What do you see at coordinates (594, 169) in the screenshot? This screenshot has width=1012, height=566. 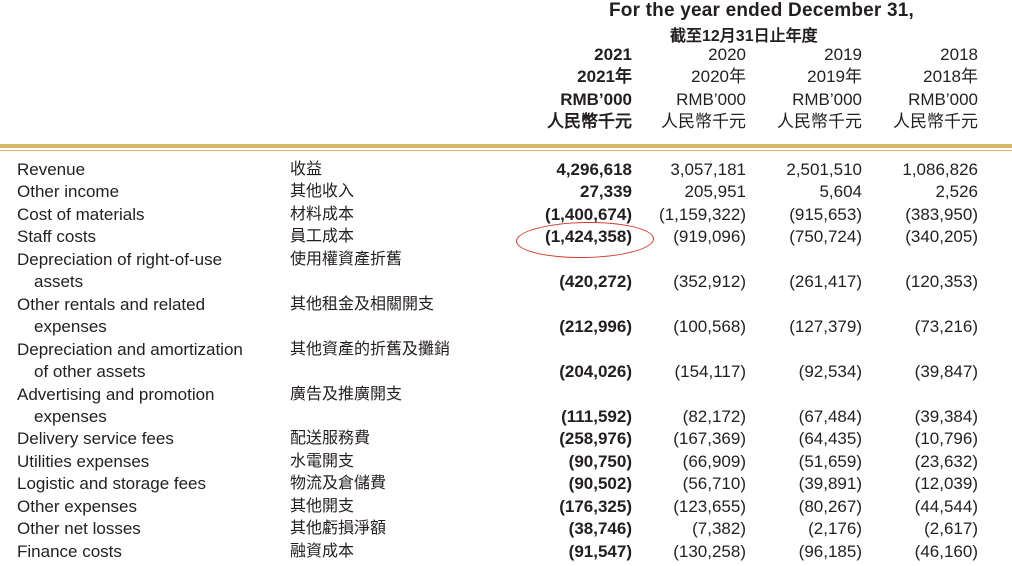 I see `value-2021: 4,296,618` at bounding box center [594, 169].